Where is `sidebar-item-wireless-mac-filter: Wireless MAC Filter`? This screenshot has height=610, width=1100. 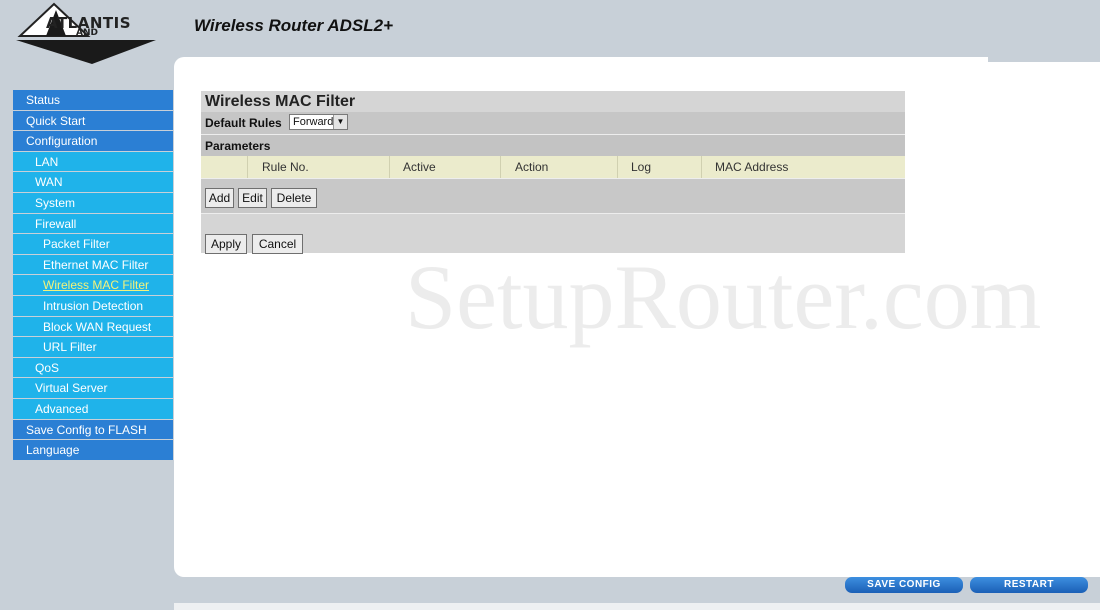 sidebar-item-wireless-mac-filter: Wireless MAC Filter is located at coordinates (93, 285).